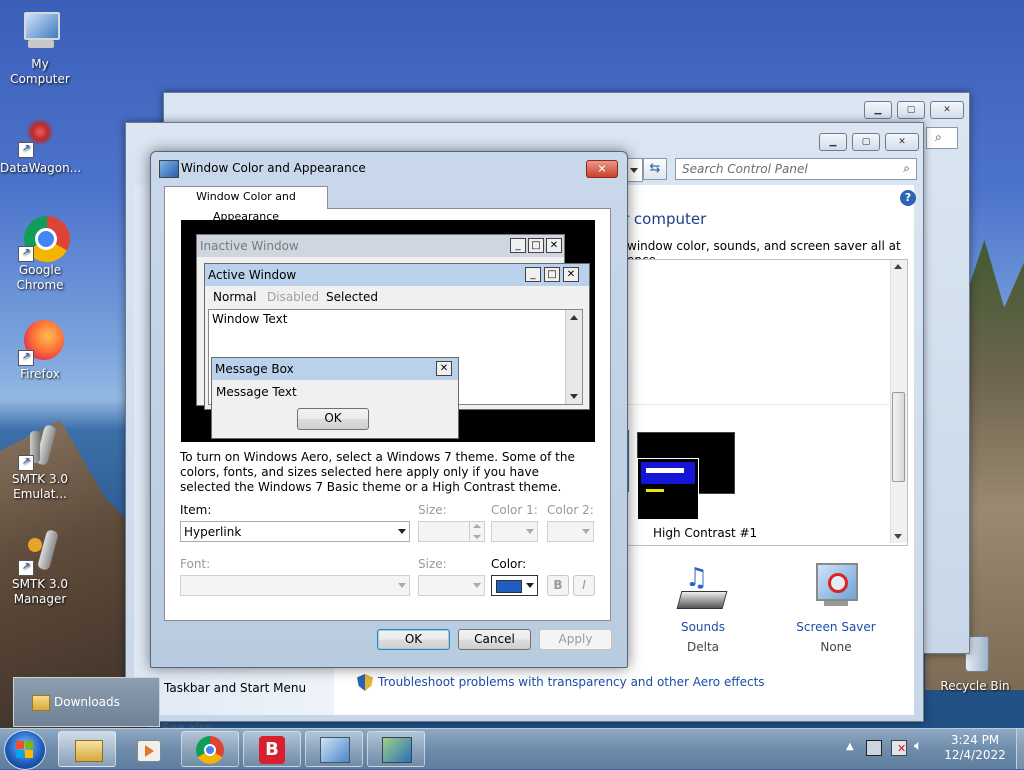  Describe the element at coordinates (210, 749) in the screenshot. I see `taskbar-chrome` at that location.